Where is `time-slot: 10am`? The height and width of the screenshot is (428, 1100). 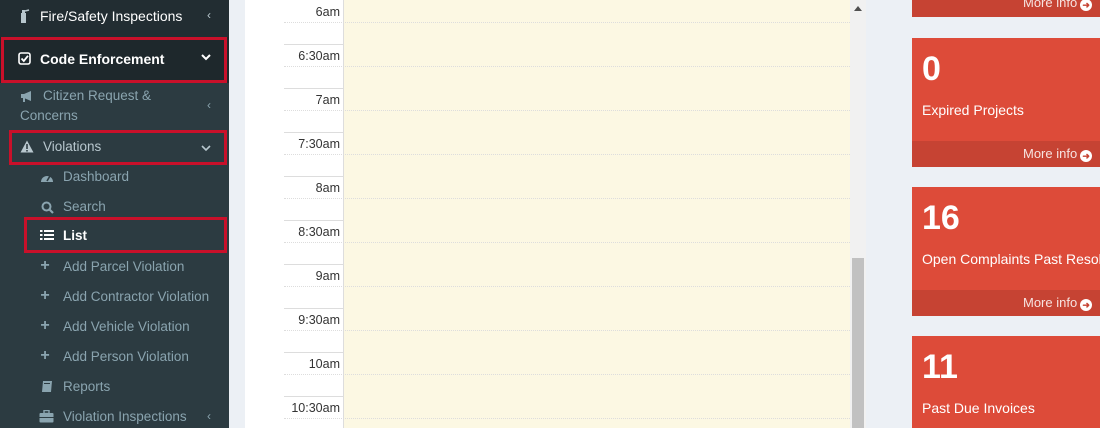
time-slot: 10am is located at coordinates (567, 374).